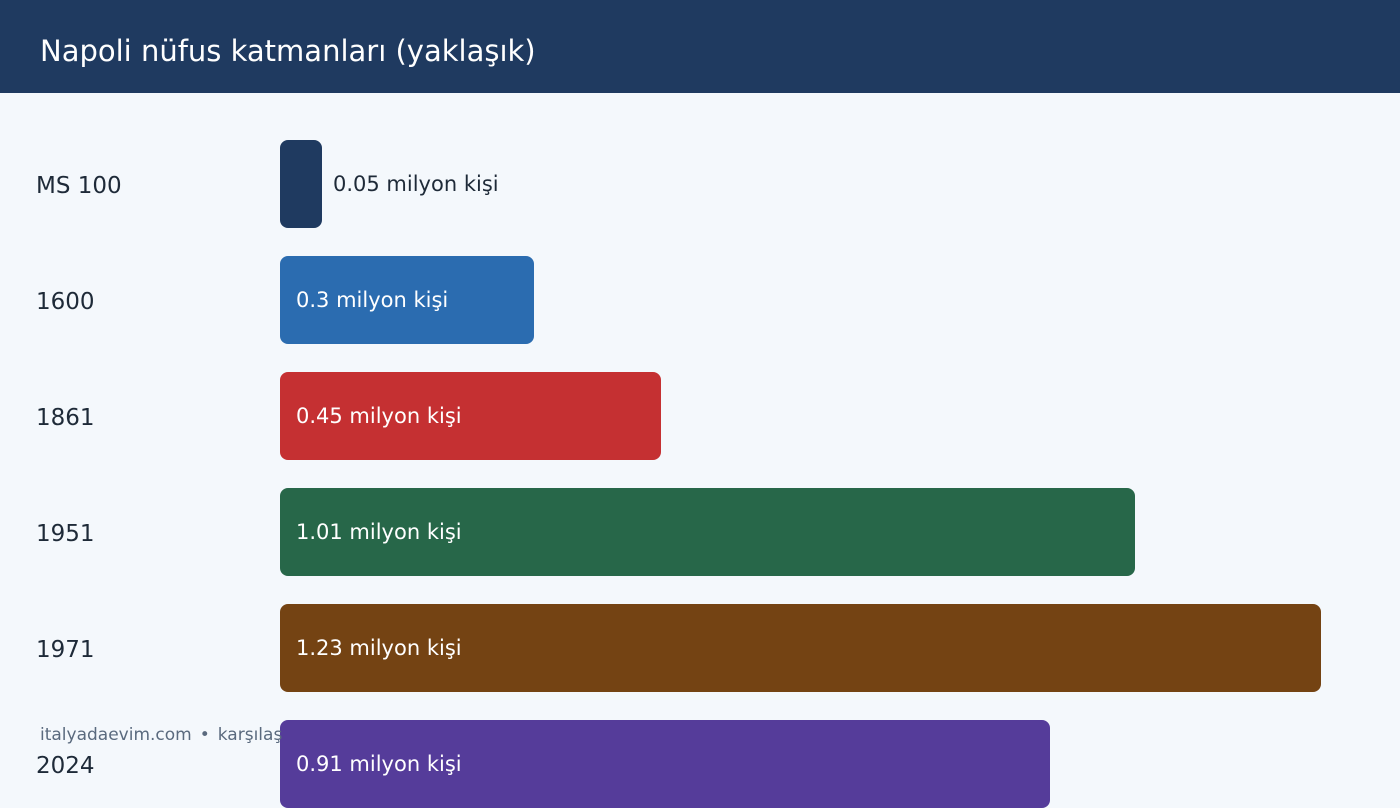  What do you see at coordinates (65, 302) in the screenshot?
I see `category-label: 1600` at bounding box center [65, 302].